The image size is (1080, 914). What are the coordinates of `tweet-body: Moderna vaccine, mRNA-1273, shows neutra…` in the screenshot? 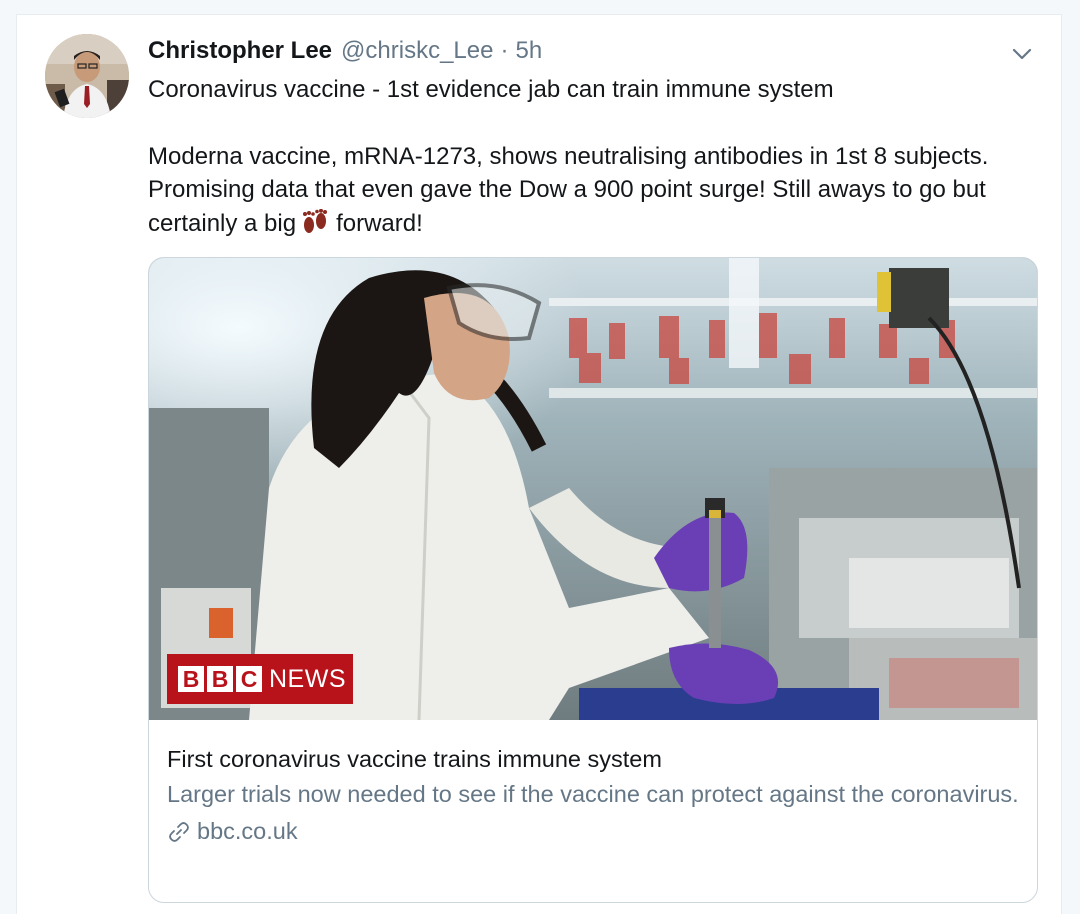 It's located at (588, 192).